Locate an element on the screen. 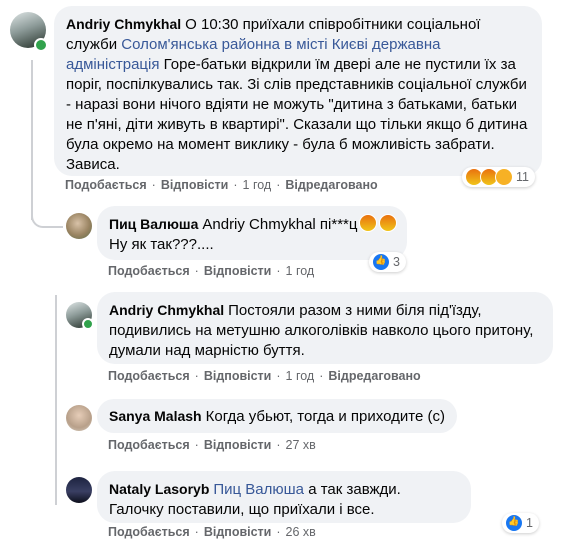 This screenshot has height=549, width=580. comment-text: Когда убьют, тогда и приходите (с) is located at coordinates (325, 416).